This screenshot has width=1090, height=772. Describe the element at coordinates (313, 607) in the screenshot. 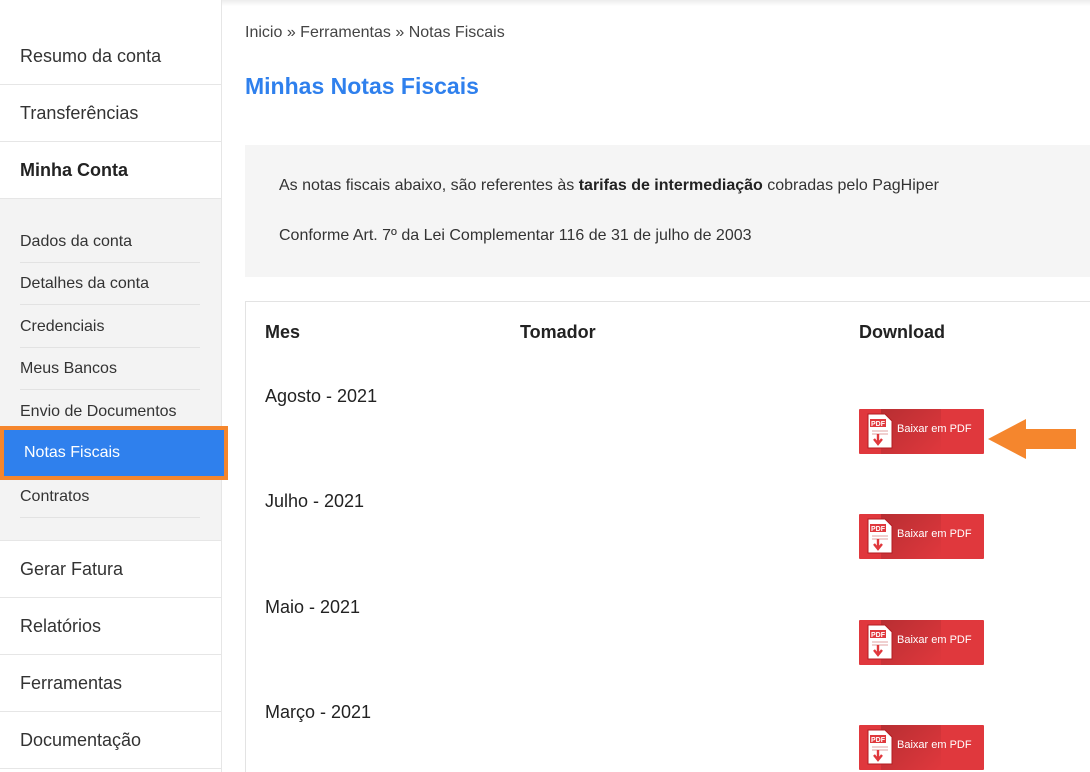

I see `row-month-label: Maio - 2021` at that location.